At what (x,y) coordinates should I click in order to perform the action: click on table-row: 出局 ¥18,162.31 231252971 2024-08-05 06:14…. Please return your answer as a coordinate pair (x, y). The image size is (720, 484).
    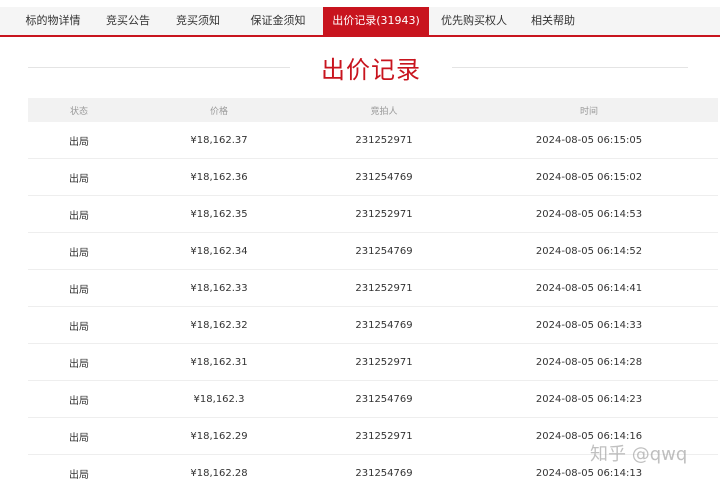
    Looking at the image, I should click on (373, 362).